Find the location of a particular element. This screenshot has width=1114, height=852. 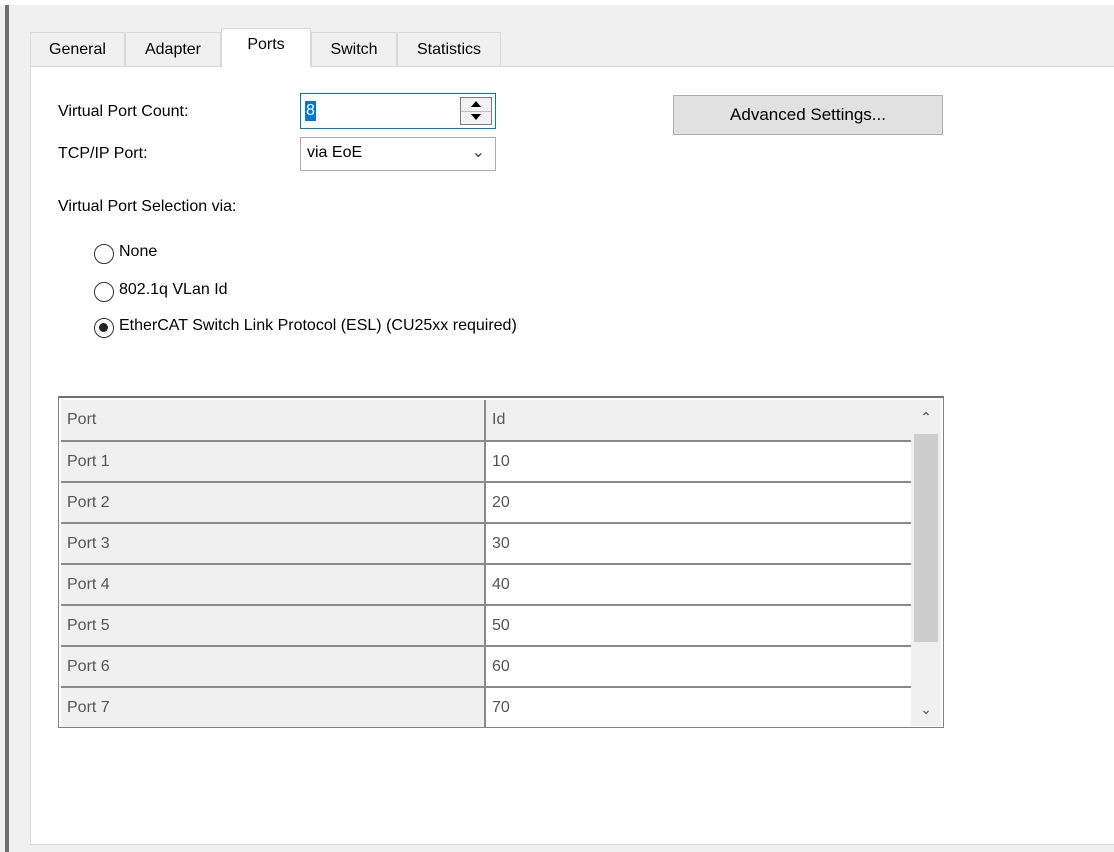

virtual-port-count-value: 8 is located at coordinates (310, 111).